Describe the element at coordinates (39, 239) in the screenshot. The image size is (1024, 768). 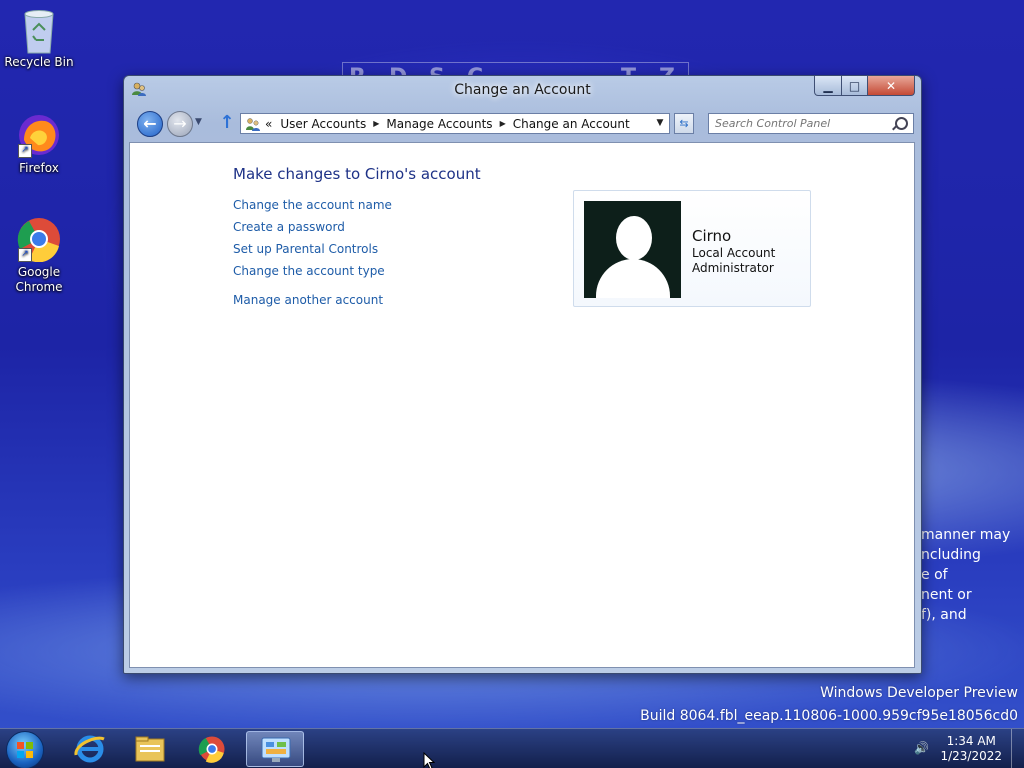
I see `chrome-icon: ↗` at that location.